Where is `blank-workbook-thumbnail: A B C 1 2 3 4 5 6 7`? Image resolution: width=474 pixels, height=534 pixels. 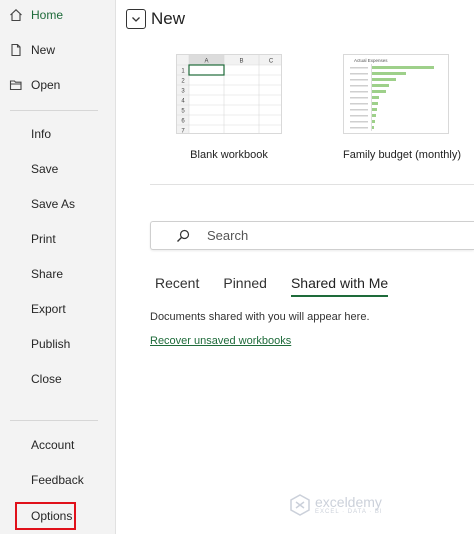 blank-workbook-thumbnail: A B C 1 2 3 4 5 6 7 is located at coordinates (229, 94).